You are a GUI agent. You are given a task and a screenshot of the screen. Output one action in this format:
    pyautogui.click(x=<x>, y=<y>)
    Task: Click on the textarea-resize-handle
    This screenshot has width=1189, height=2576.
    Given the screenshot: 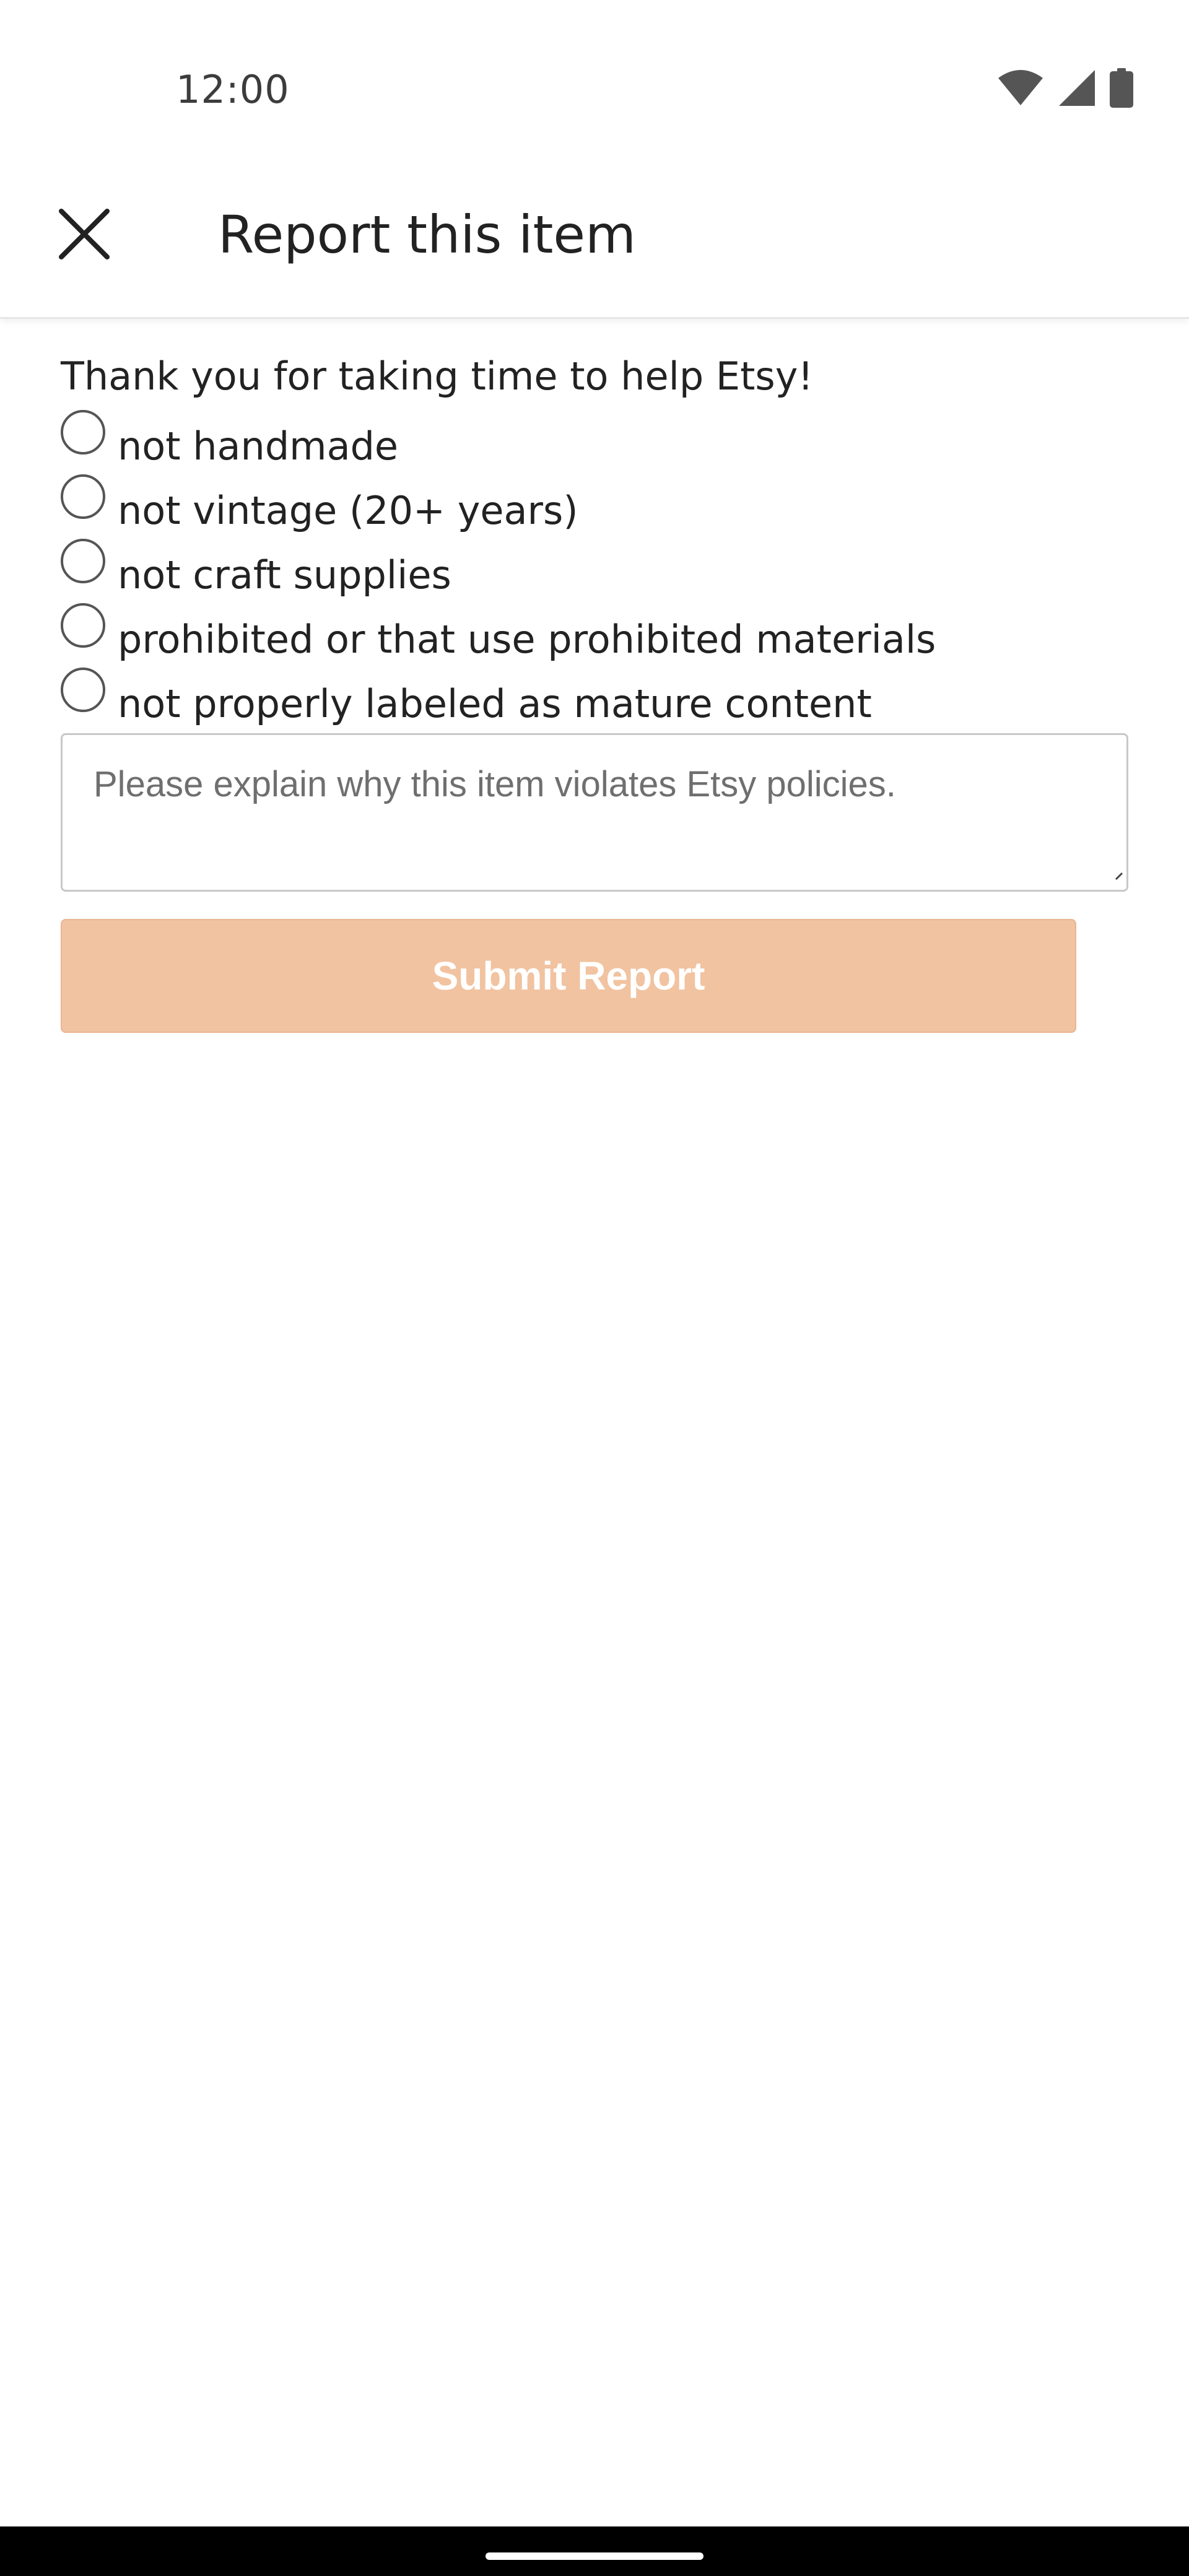 What is the action you would take?
    pyautogui.click(x=1119, y=876)
    